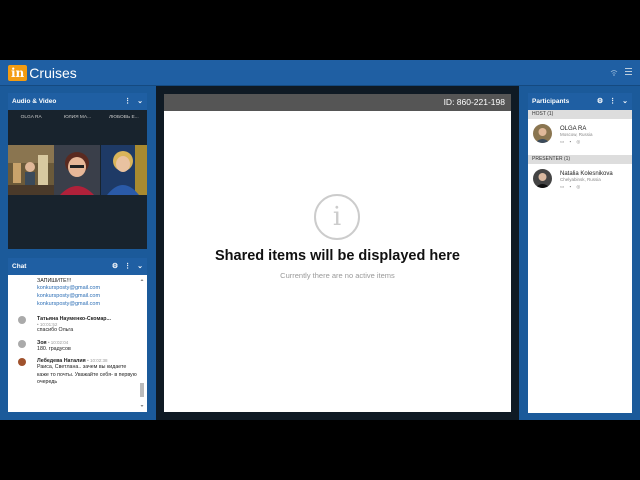 Image resolution: width=640 pixels, height=480 pixels. I want to click on participant-host: OLGA RA Moscow, Russia ▭ ▪ ◎, so click(580, 137).